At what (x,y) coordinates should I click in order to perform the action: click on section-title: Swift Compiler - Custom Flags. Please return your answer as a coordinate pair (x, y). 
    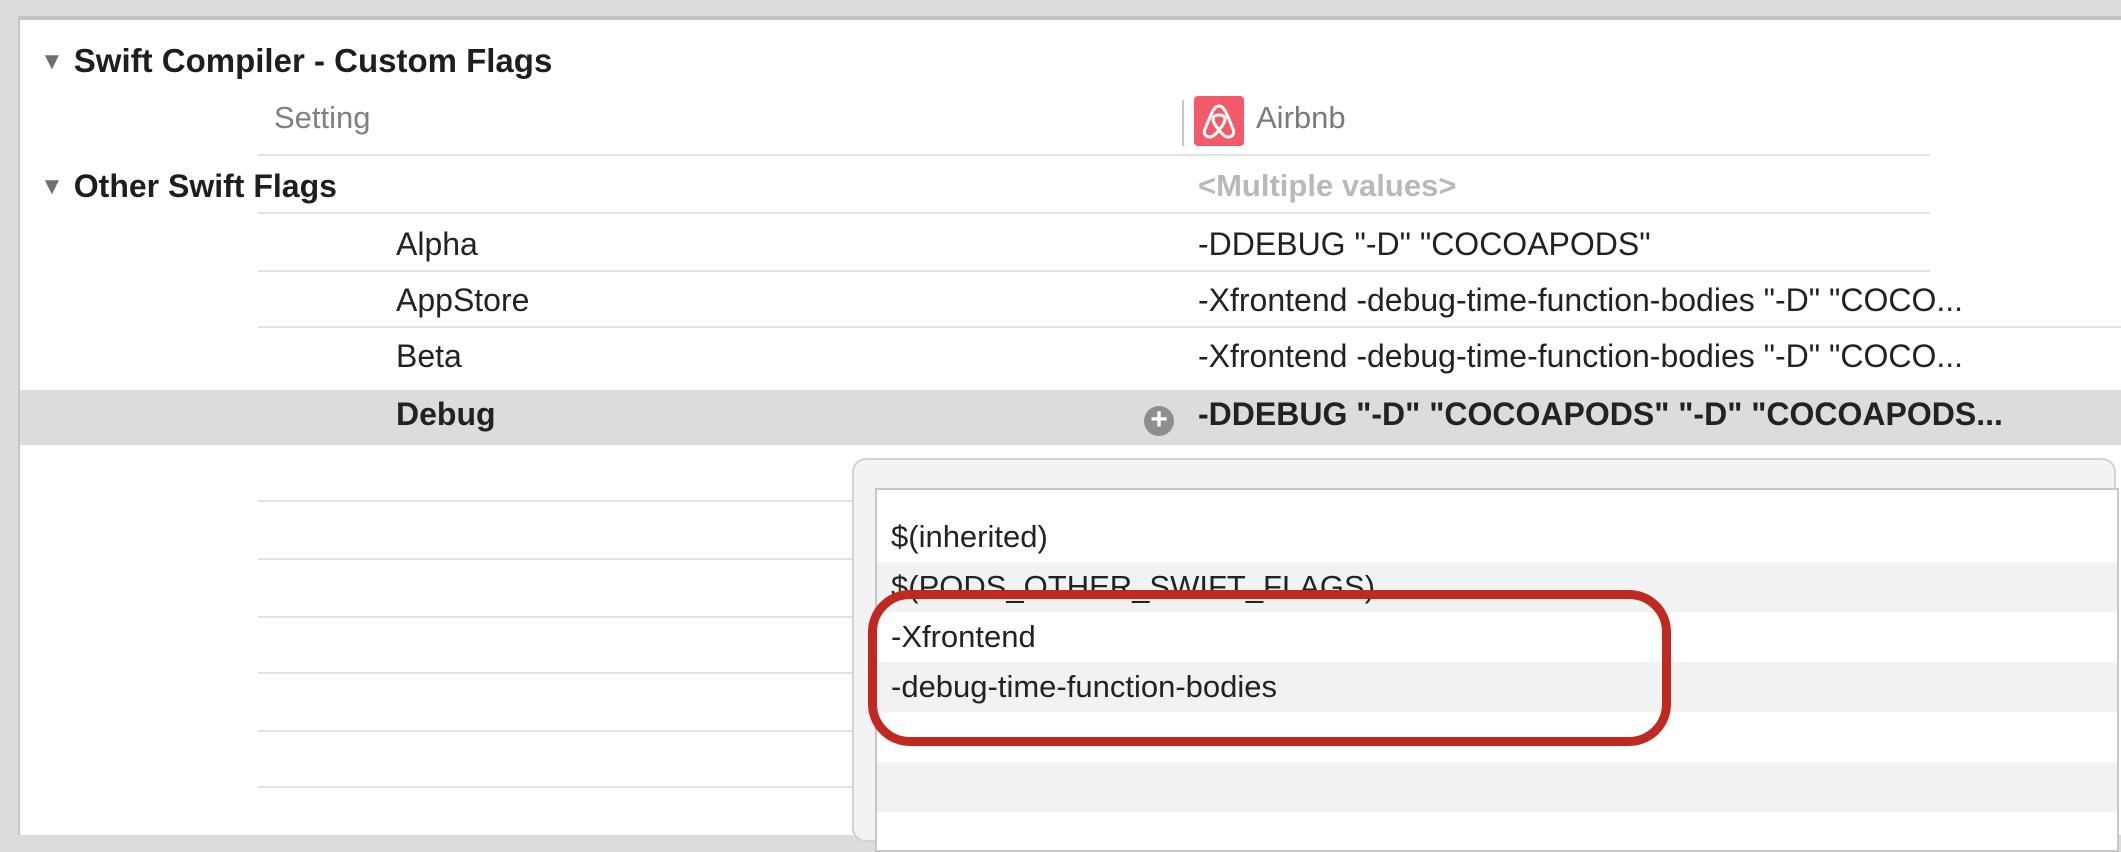
    Looking at the image, I should click on (313, 60).